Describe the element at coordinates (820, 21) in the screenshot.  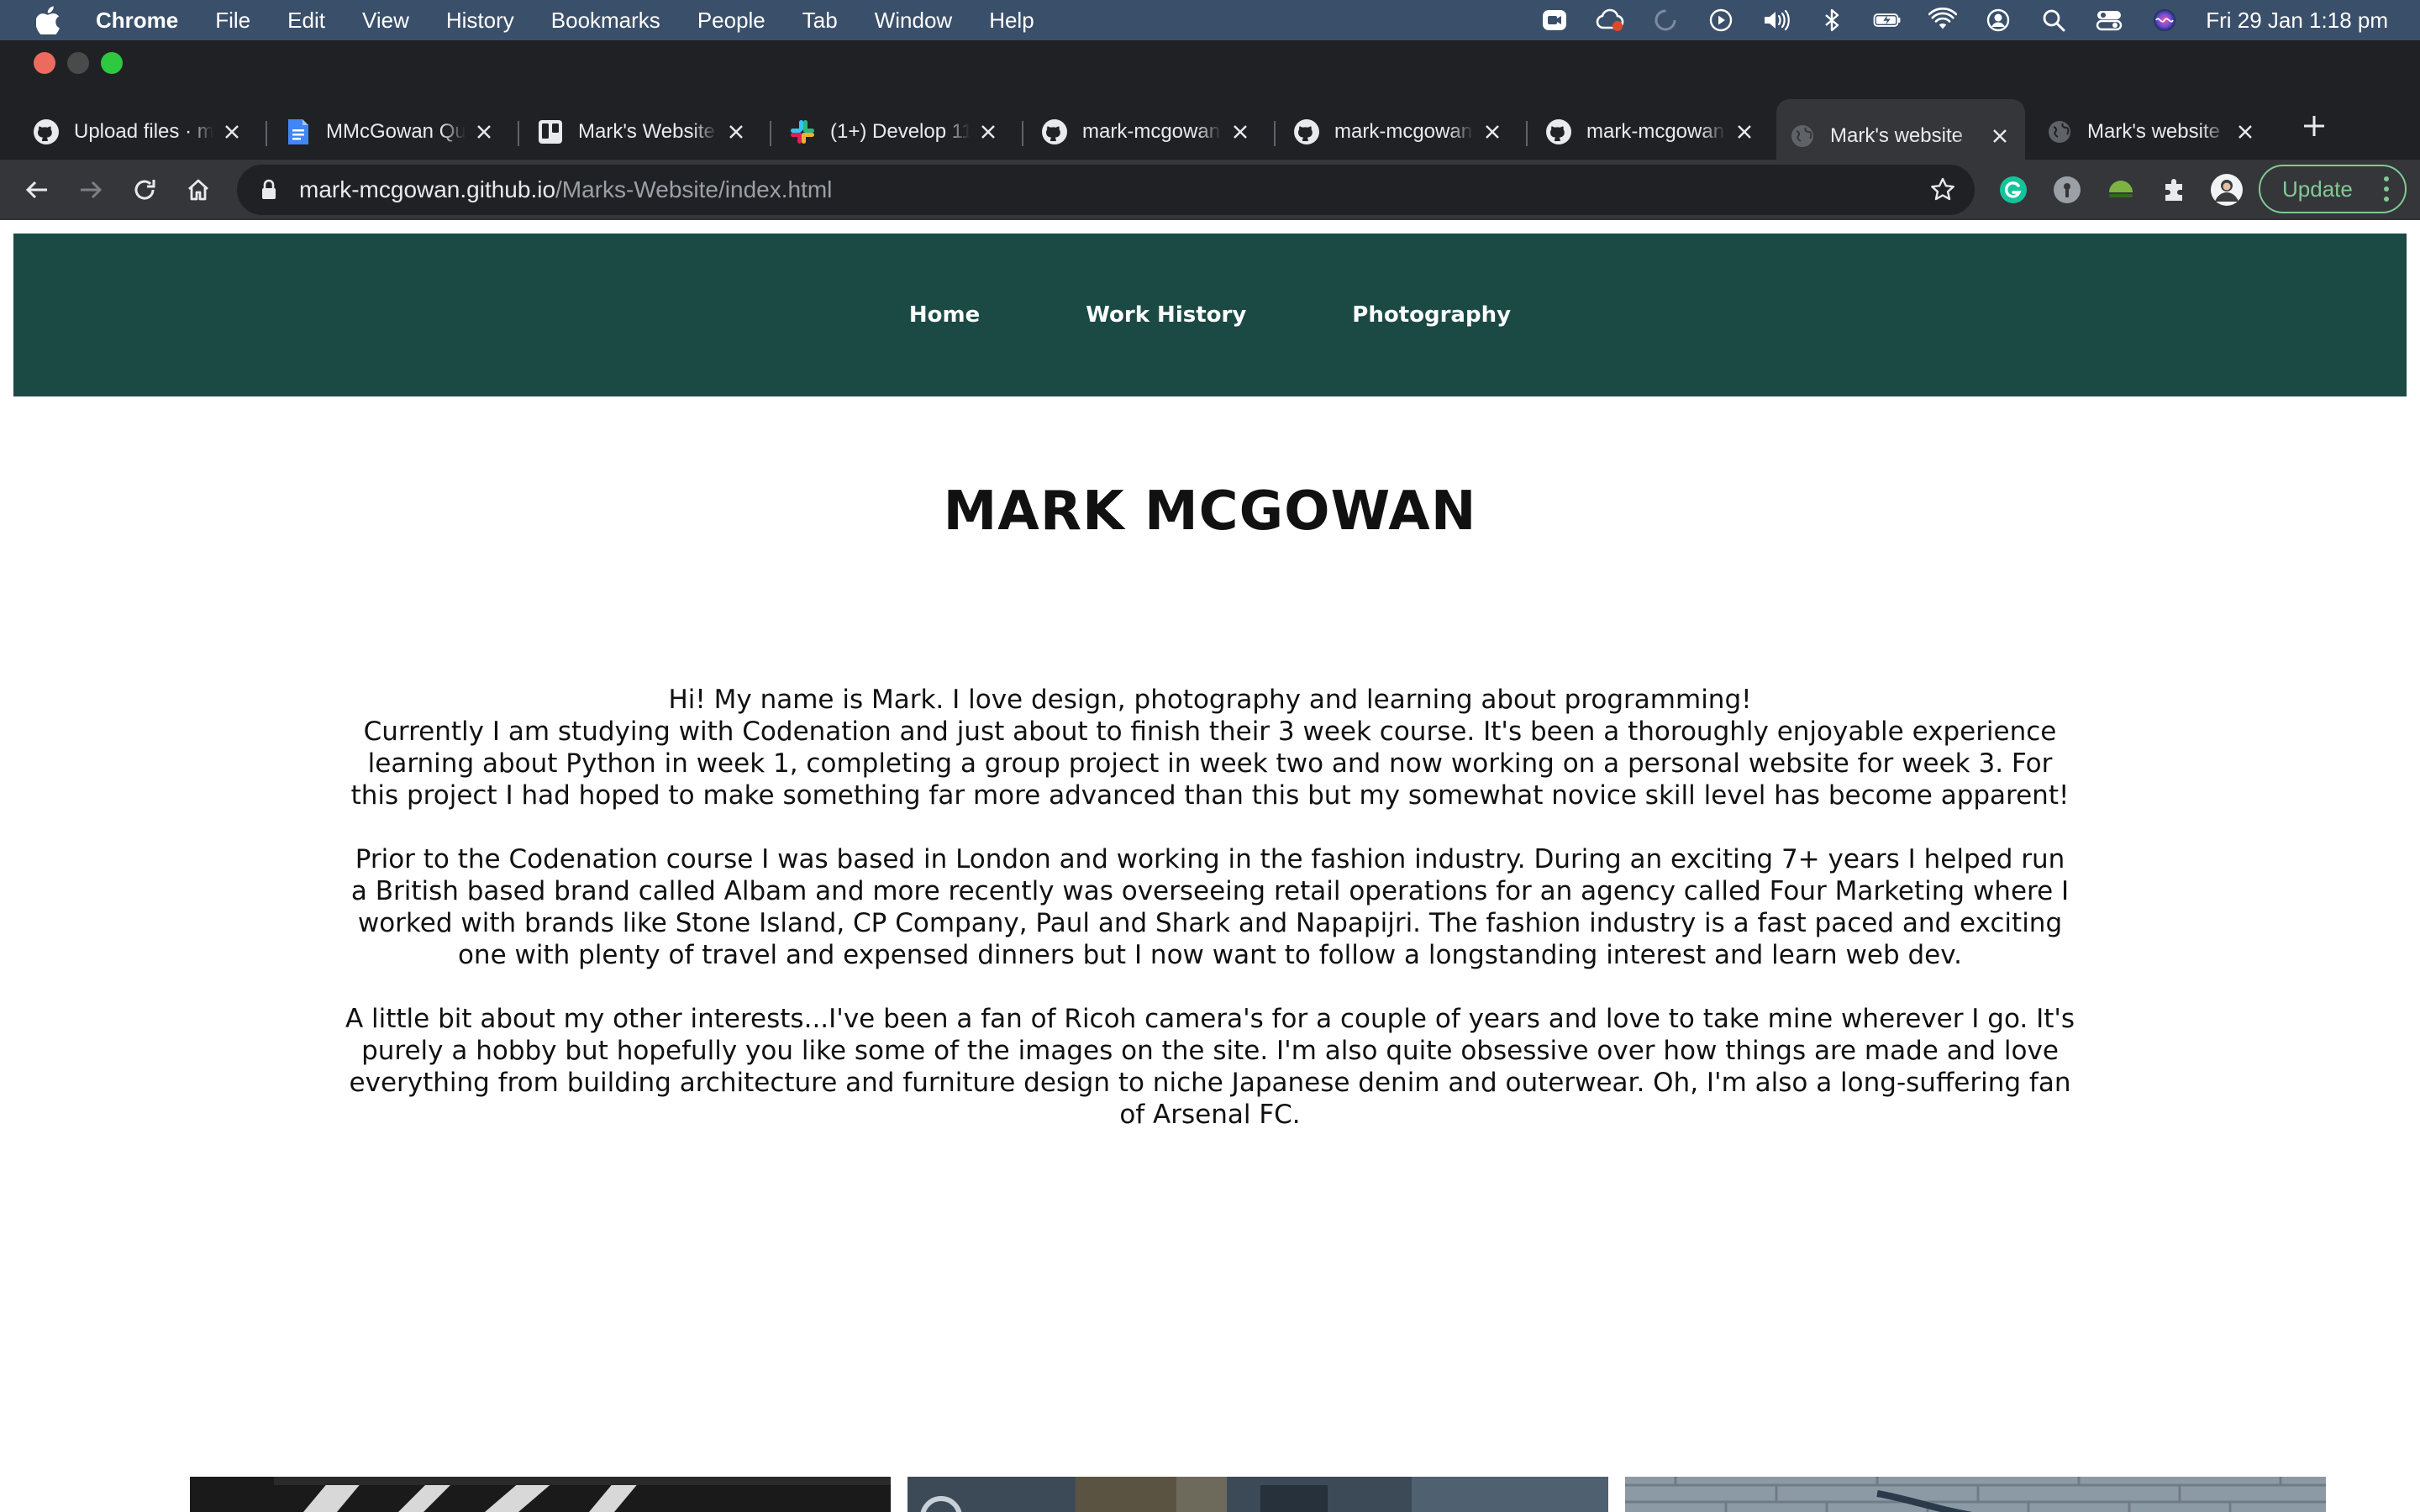
I see `menu-tab: Tab` at that location.